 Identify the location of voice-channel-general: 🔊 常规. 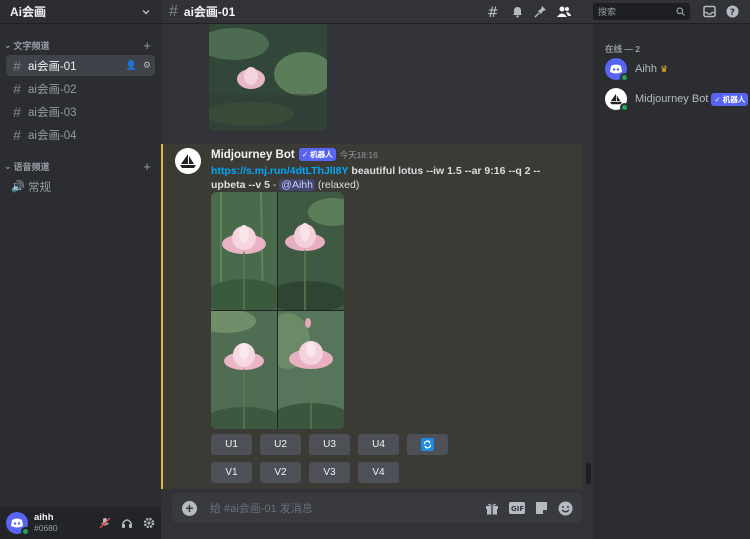
(80, 186).